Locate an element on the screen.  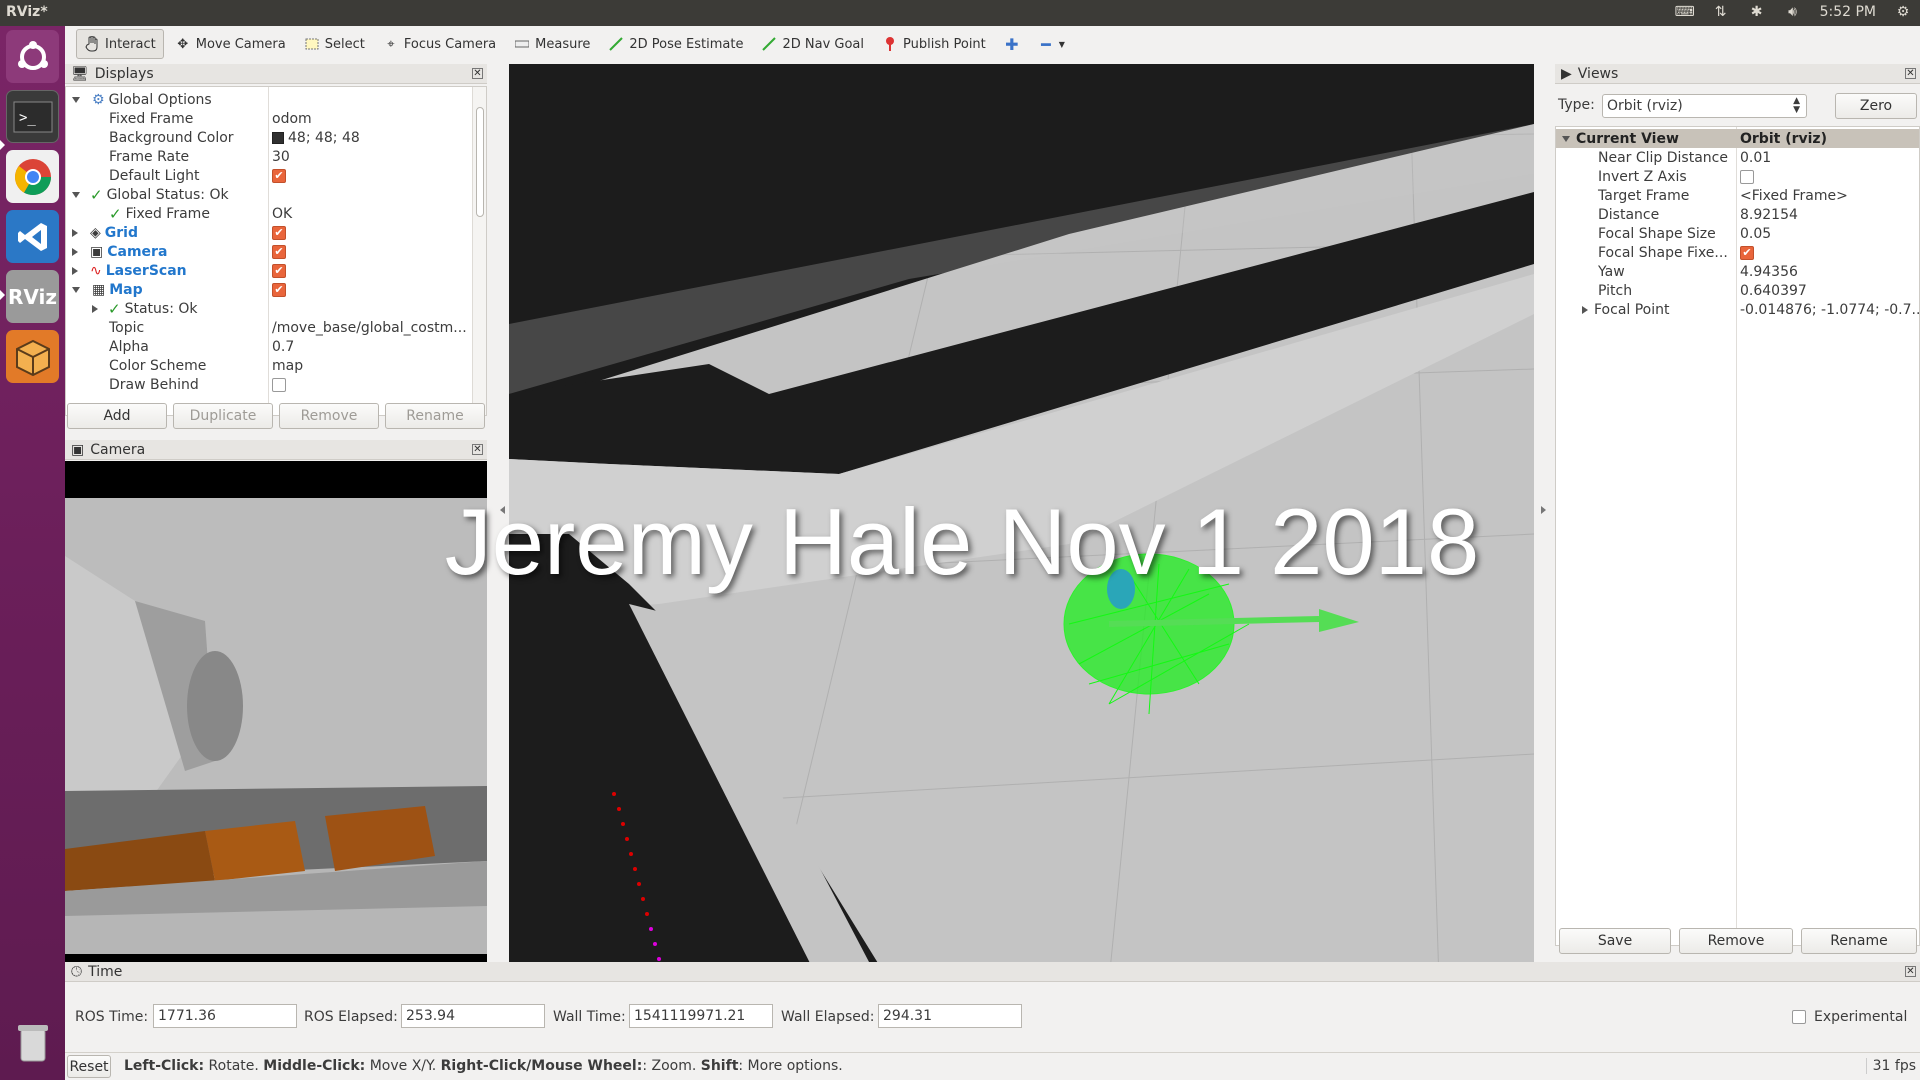
settings-gear-icon: ⚙ is located at coordinates (1903, 12).